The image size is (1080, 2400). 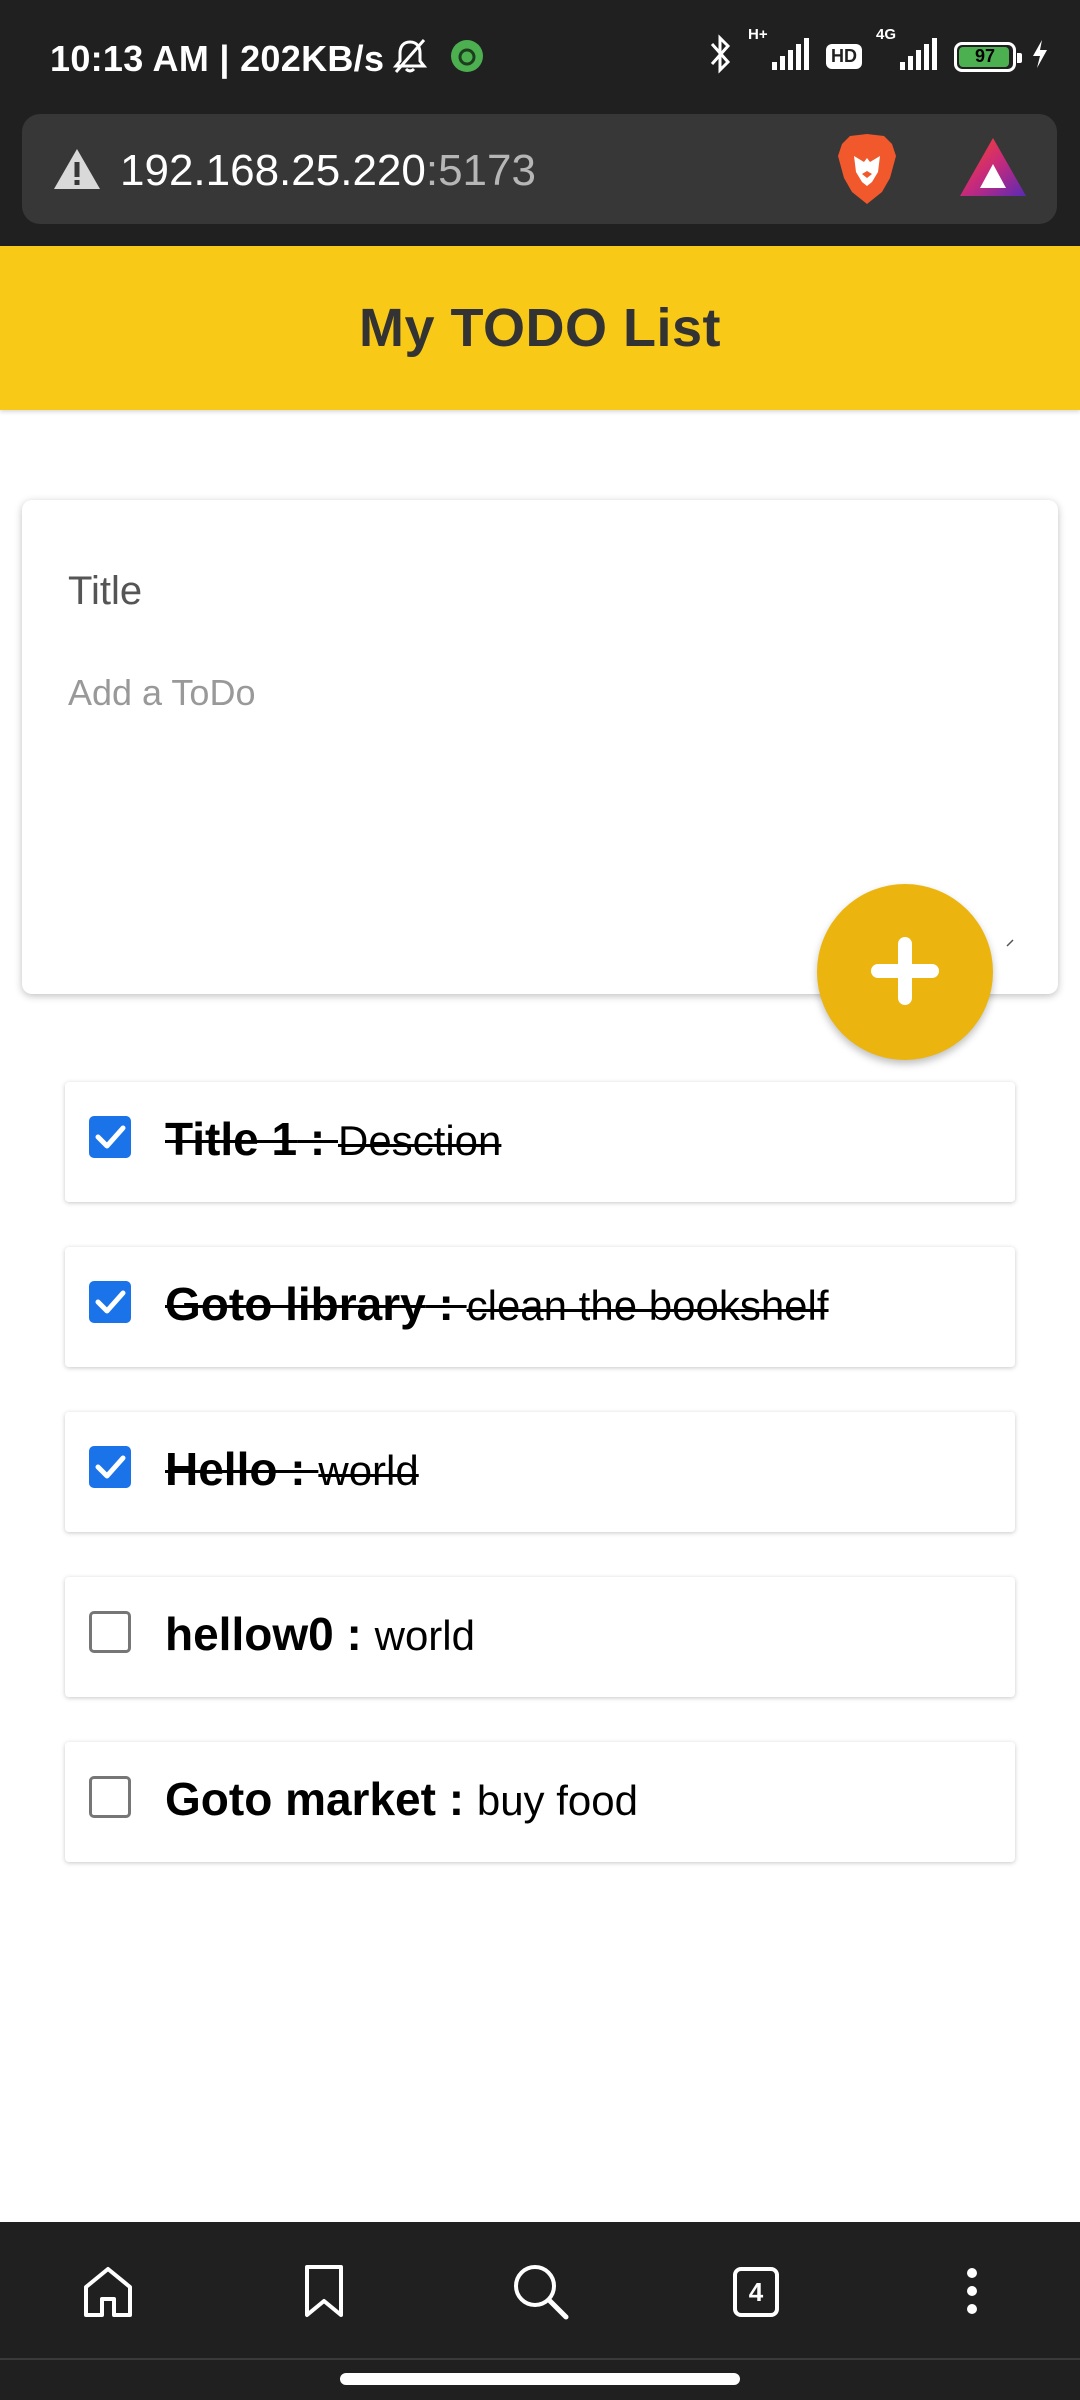 I want to click on battery-icon: 97, so click(x=988, y=56).